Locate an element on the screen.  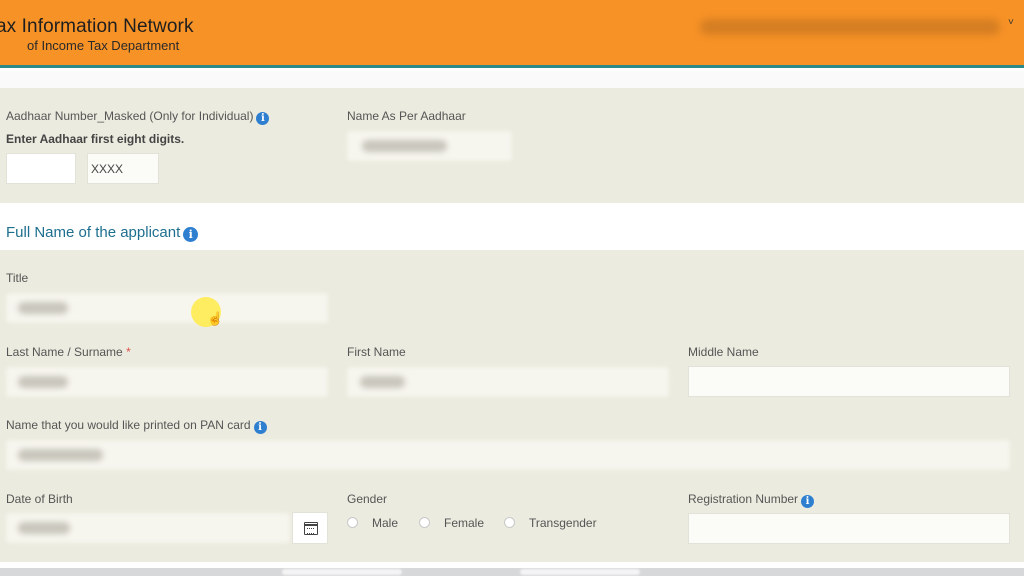
pan-card-name-input is located at coordinates (508, 455).